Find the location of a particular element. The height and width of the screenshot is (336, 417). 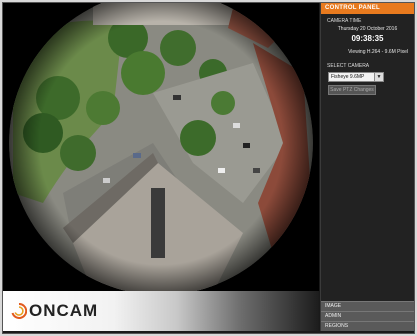

select-camera-label: SELECT CAMERA is located at coordinates (348, 66).